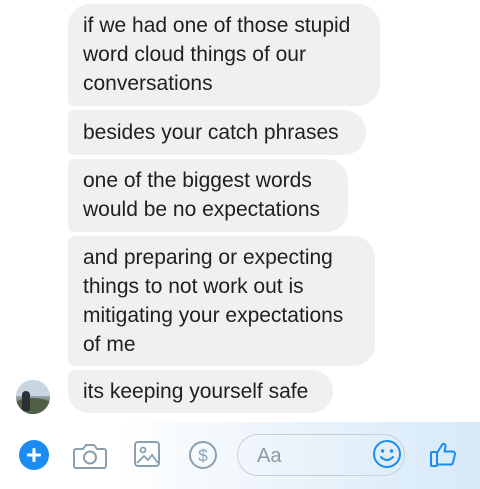 This screenshot has height=489, width=480. What do you see at coordinates (90, 456) in the screenshot?
I see `camera-icon` at bounding box center [90, 456].